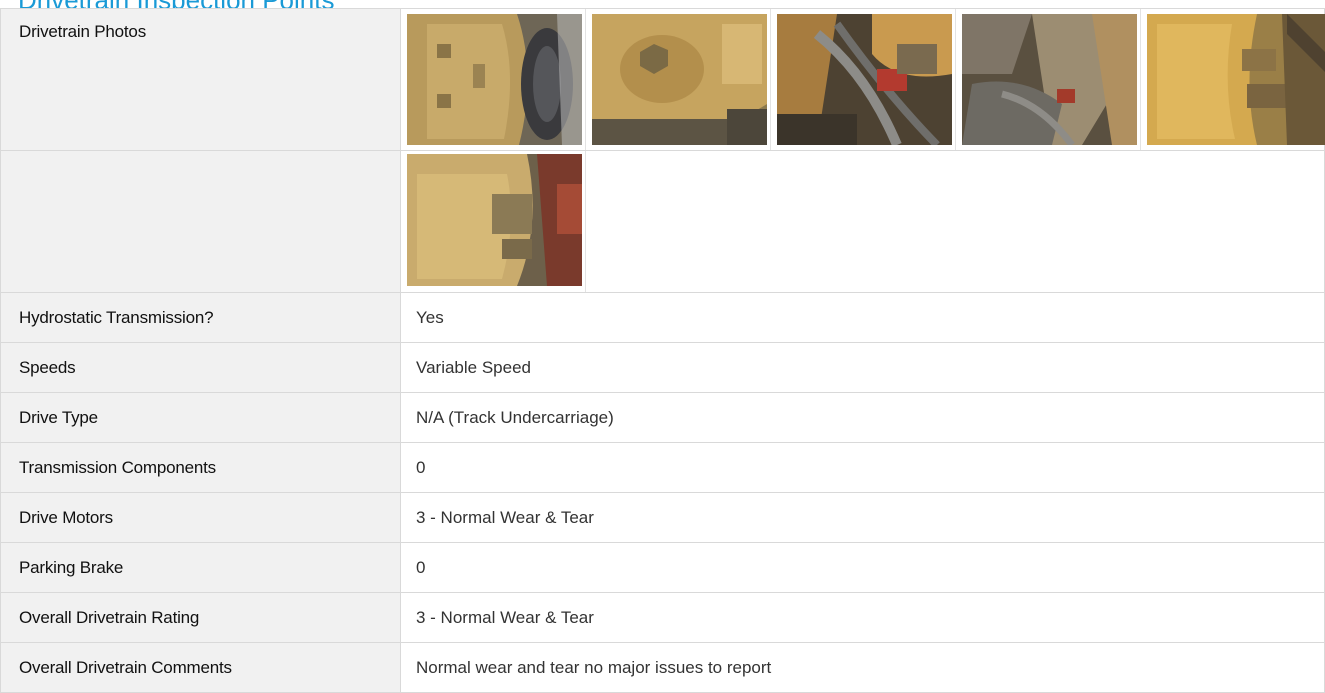 The height and width of the screenshot is (693, 1325). I want to click on row-label: Hydrostatic Transmission?, so click(200, 317).